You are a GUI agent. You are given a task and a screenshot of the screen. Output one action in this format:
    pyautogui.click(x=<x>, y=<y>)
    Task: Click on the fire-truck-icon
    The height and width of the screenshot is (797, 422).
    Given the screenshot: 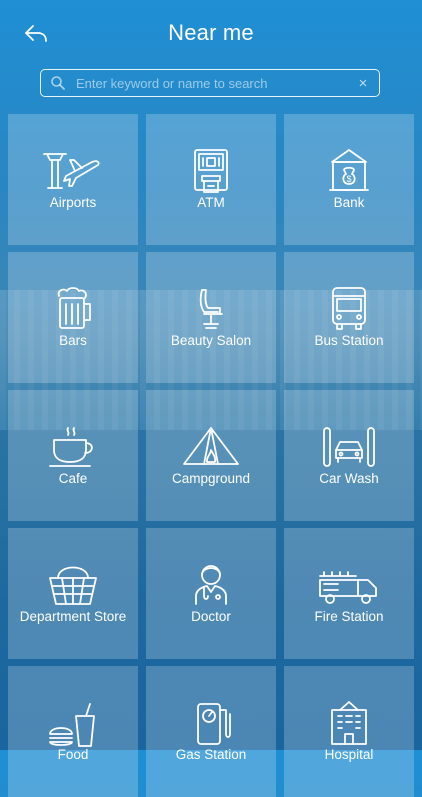 What is the action you would take?
    pyautogui.click(x=348, y=587)
    